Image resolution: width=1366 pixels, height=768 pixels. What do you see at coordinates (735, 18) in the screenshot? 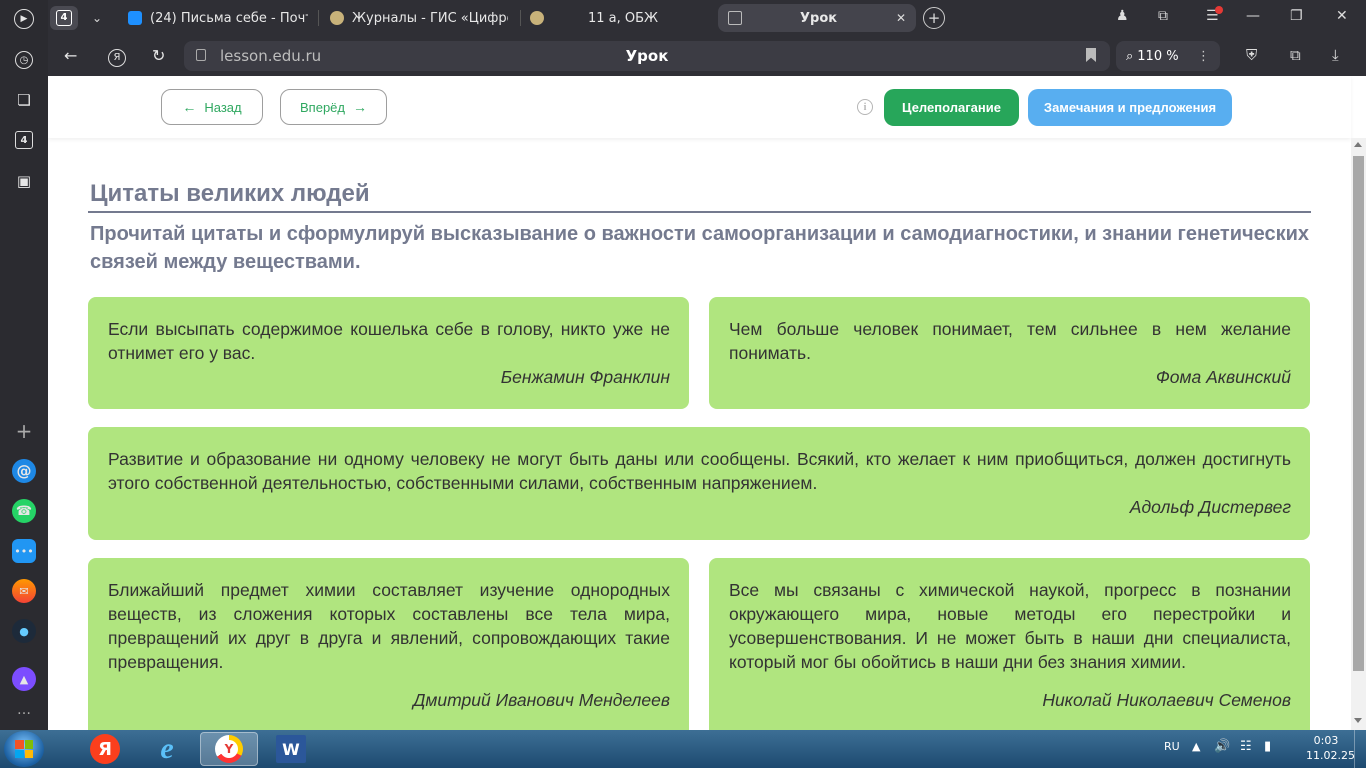
I see `page-favicon-icon` at bounding box center [735, 18].